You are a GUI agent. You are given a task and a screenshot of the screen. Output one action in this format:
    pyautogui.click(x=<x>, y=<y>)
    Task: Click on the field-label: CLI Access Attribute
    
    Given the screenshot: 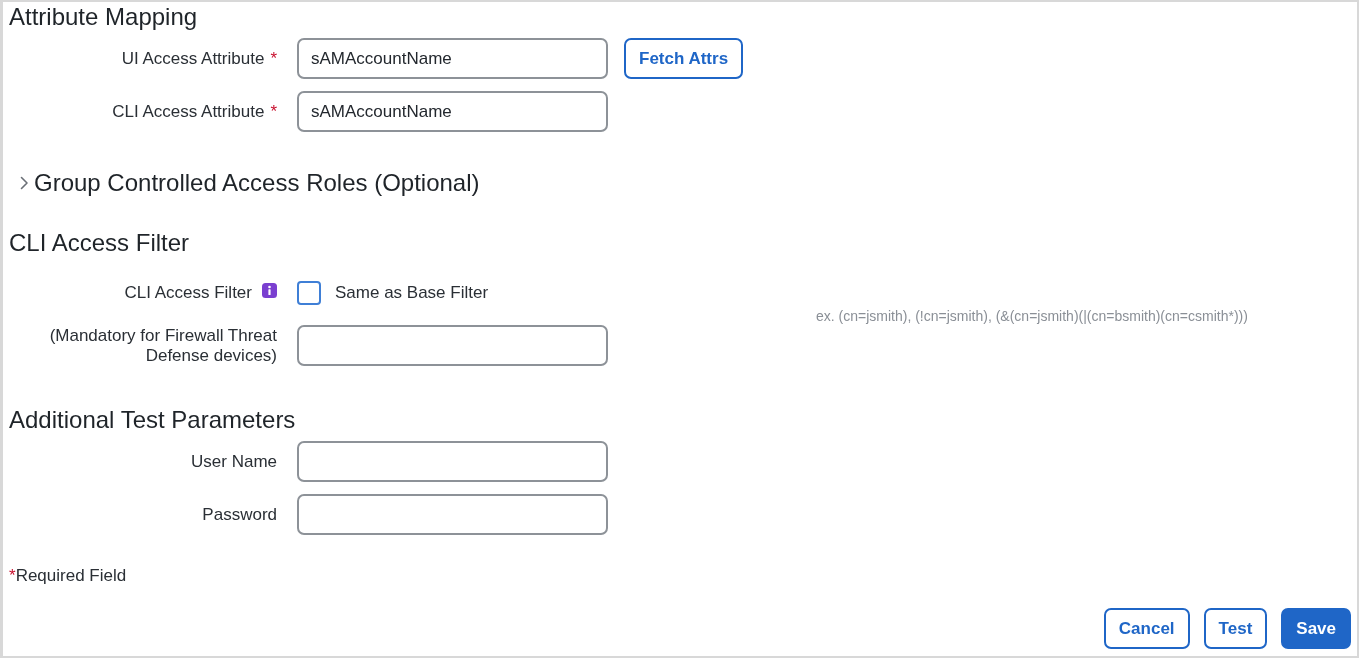 What is the action you would take?
    pyautogui.click(x=188, y=111)
    